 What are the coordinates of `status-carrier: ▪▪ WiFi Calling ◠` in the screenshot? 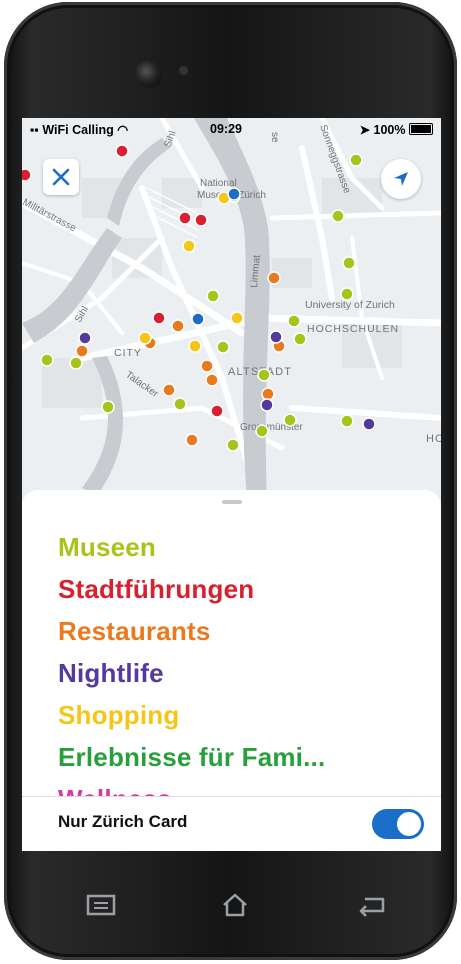 It's located at (79, 129).